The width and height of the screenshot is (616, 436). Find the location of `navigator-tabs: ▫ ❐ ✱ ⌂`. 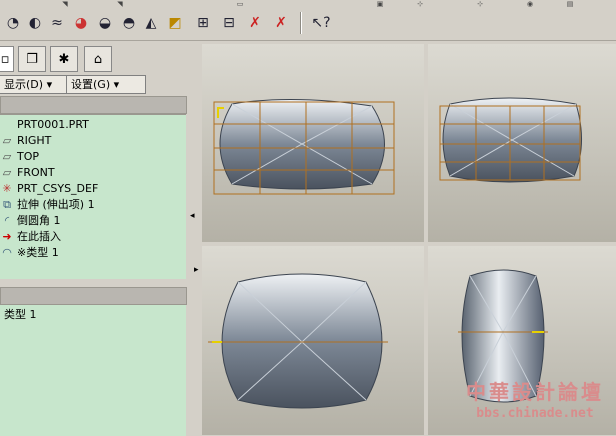

navigator-tabs: ▫ ❐ ✱ ⌂ is located at coordinates (94, 59).